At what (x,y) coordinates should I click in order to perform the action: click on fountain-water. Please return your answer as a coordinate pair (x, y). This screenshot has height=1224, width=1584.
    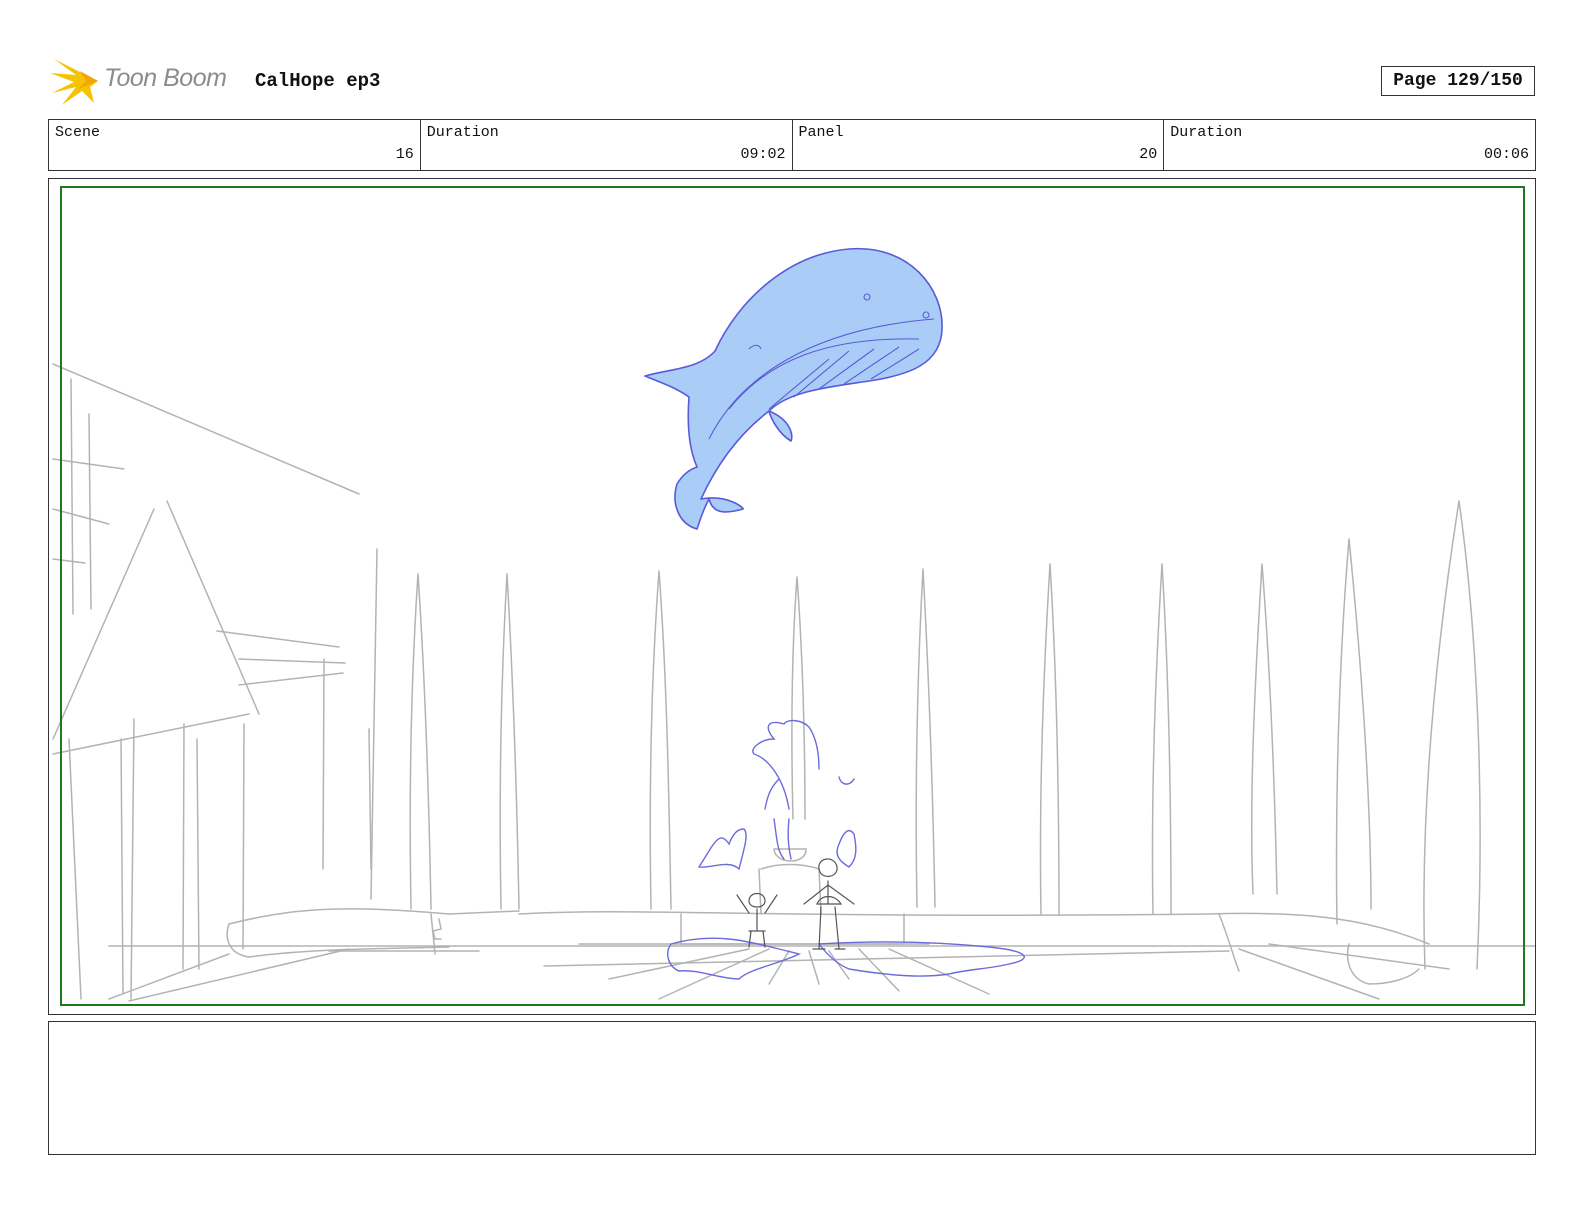
    Looking at the image, I should click on (846, 849).